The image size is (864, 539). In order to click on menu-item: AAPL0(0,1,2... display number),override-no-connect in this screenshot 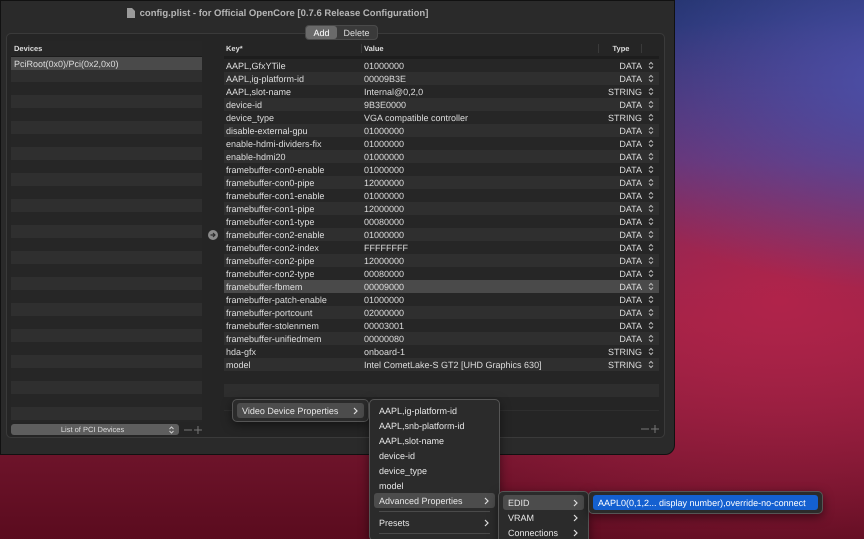, I will do `click(705, 502)`.